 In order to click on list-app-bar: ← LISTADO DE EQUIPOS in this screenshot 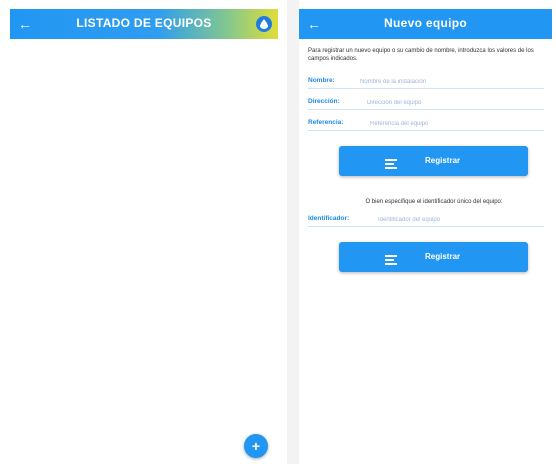, I will do `click(144, 24)`.